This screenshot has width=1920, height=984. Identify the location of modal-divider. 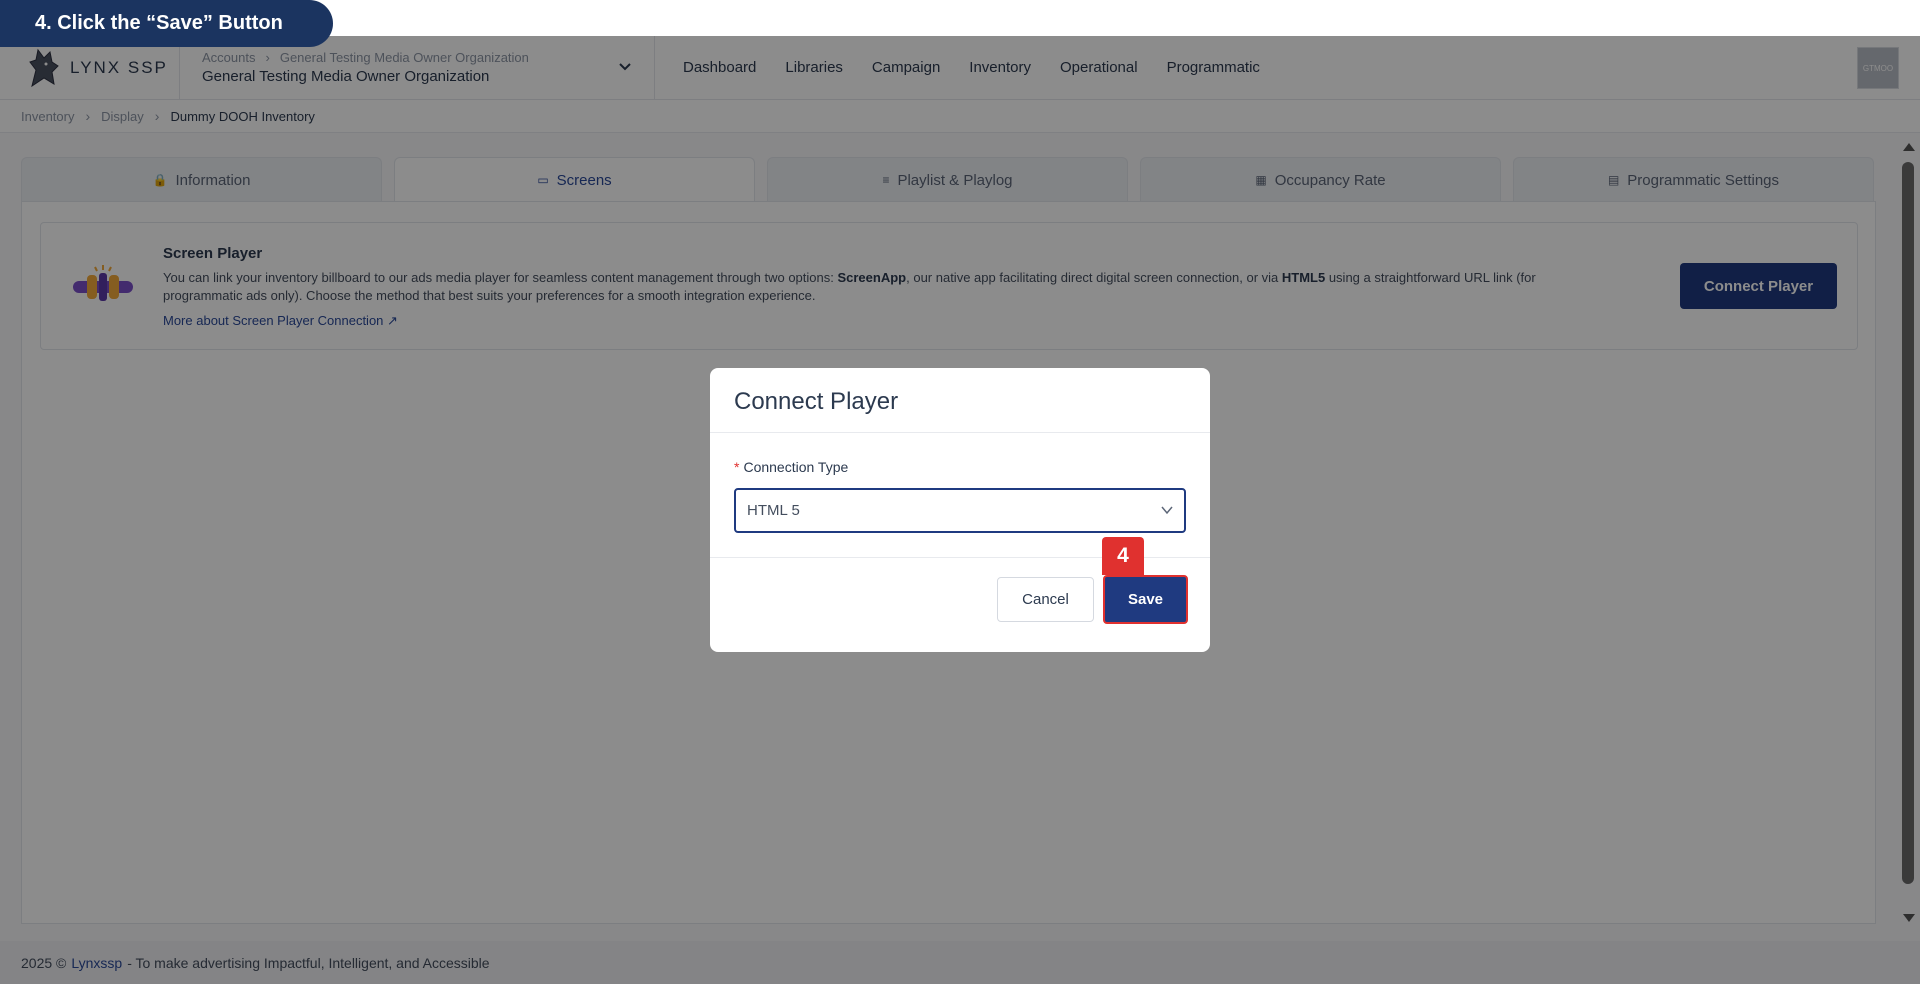
(960, 432).